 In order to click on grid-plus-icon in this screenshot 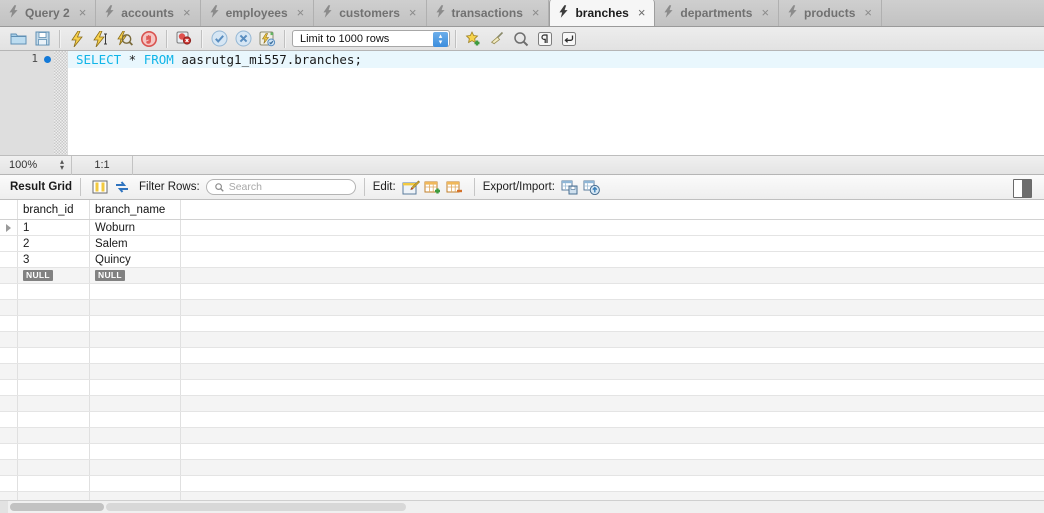, I will do `click(433, 187)`.